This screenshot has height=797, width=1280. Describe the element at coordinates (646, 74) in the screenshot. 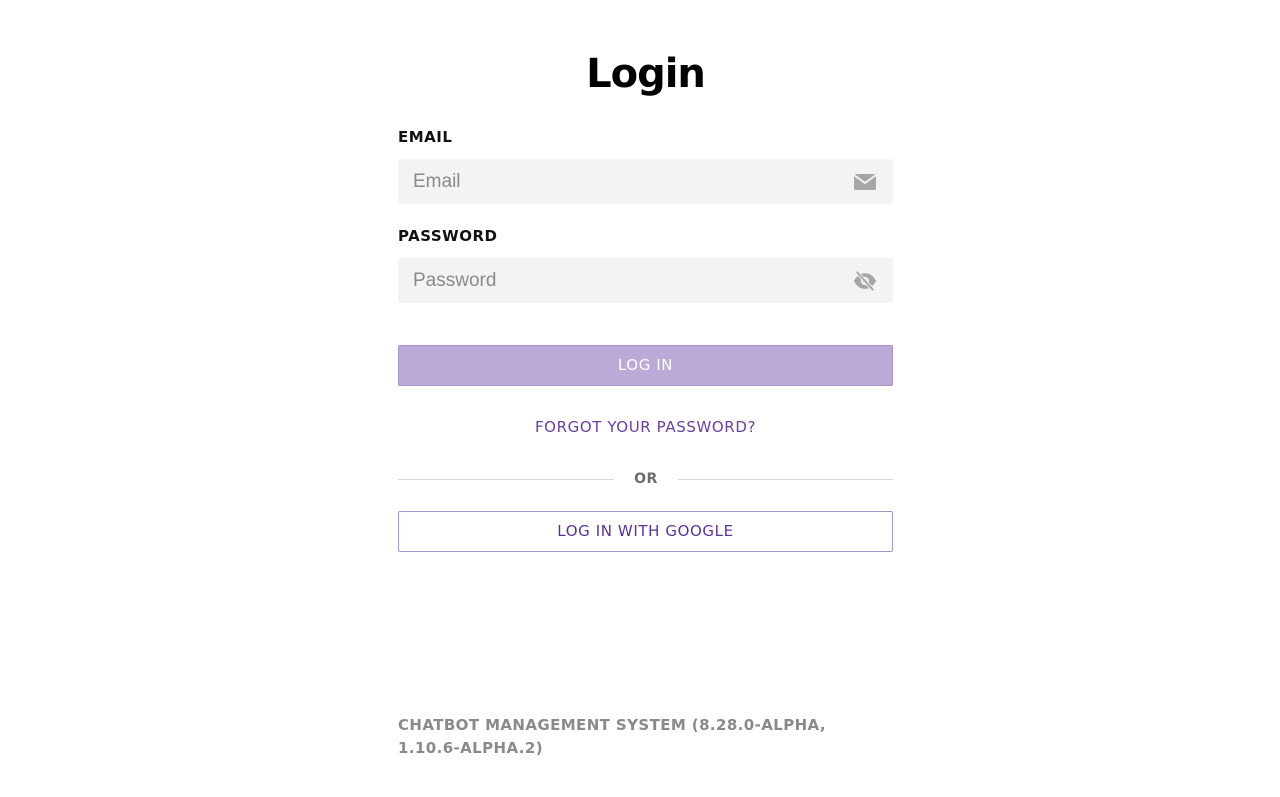

I see `page-title: Login` at that location.